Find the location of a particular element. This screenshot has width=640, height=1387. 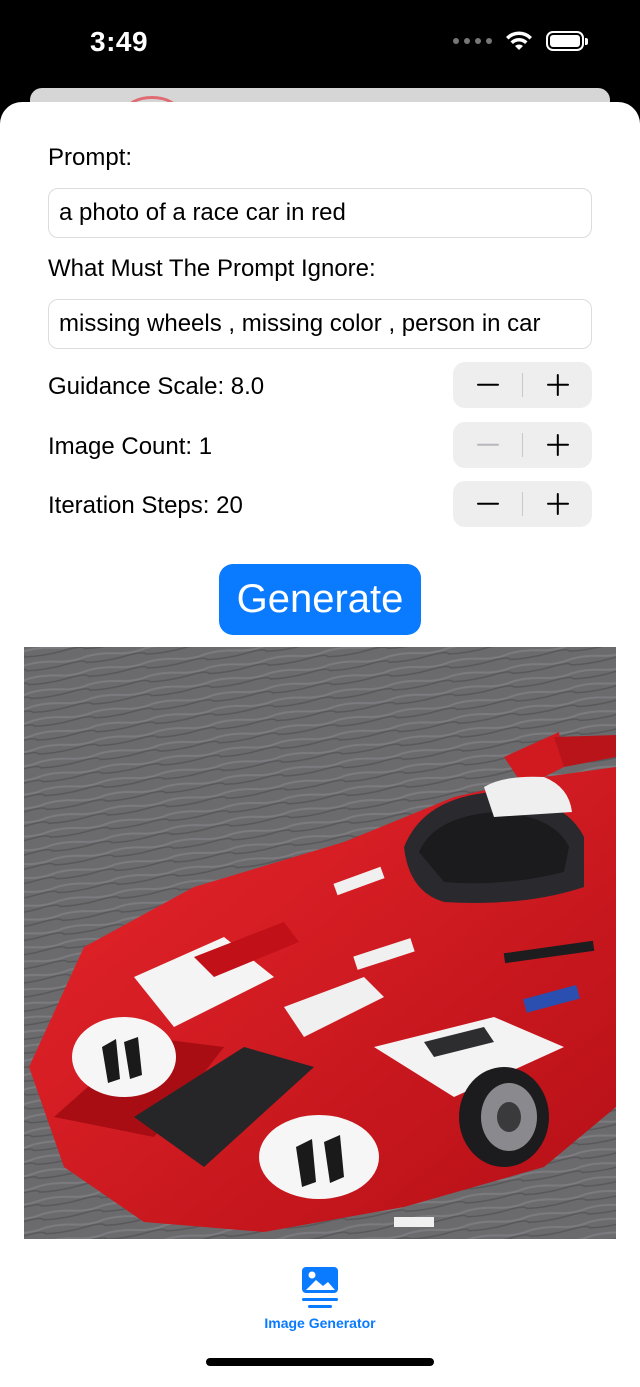

wifi-icon is located at coordinates (519, 40).